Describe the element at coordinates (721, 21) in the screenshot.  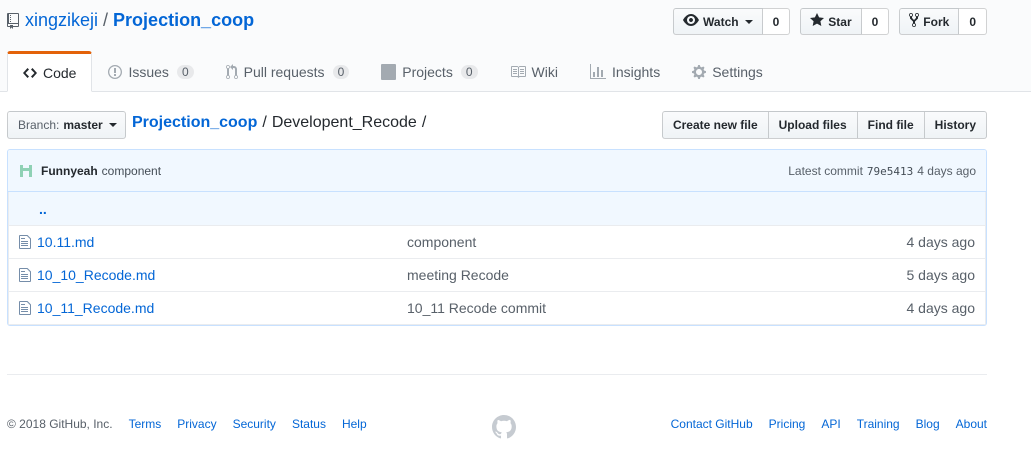
I see `watch-label: Watch` at that location.